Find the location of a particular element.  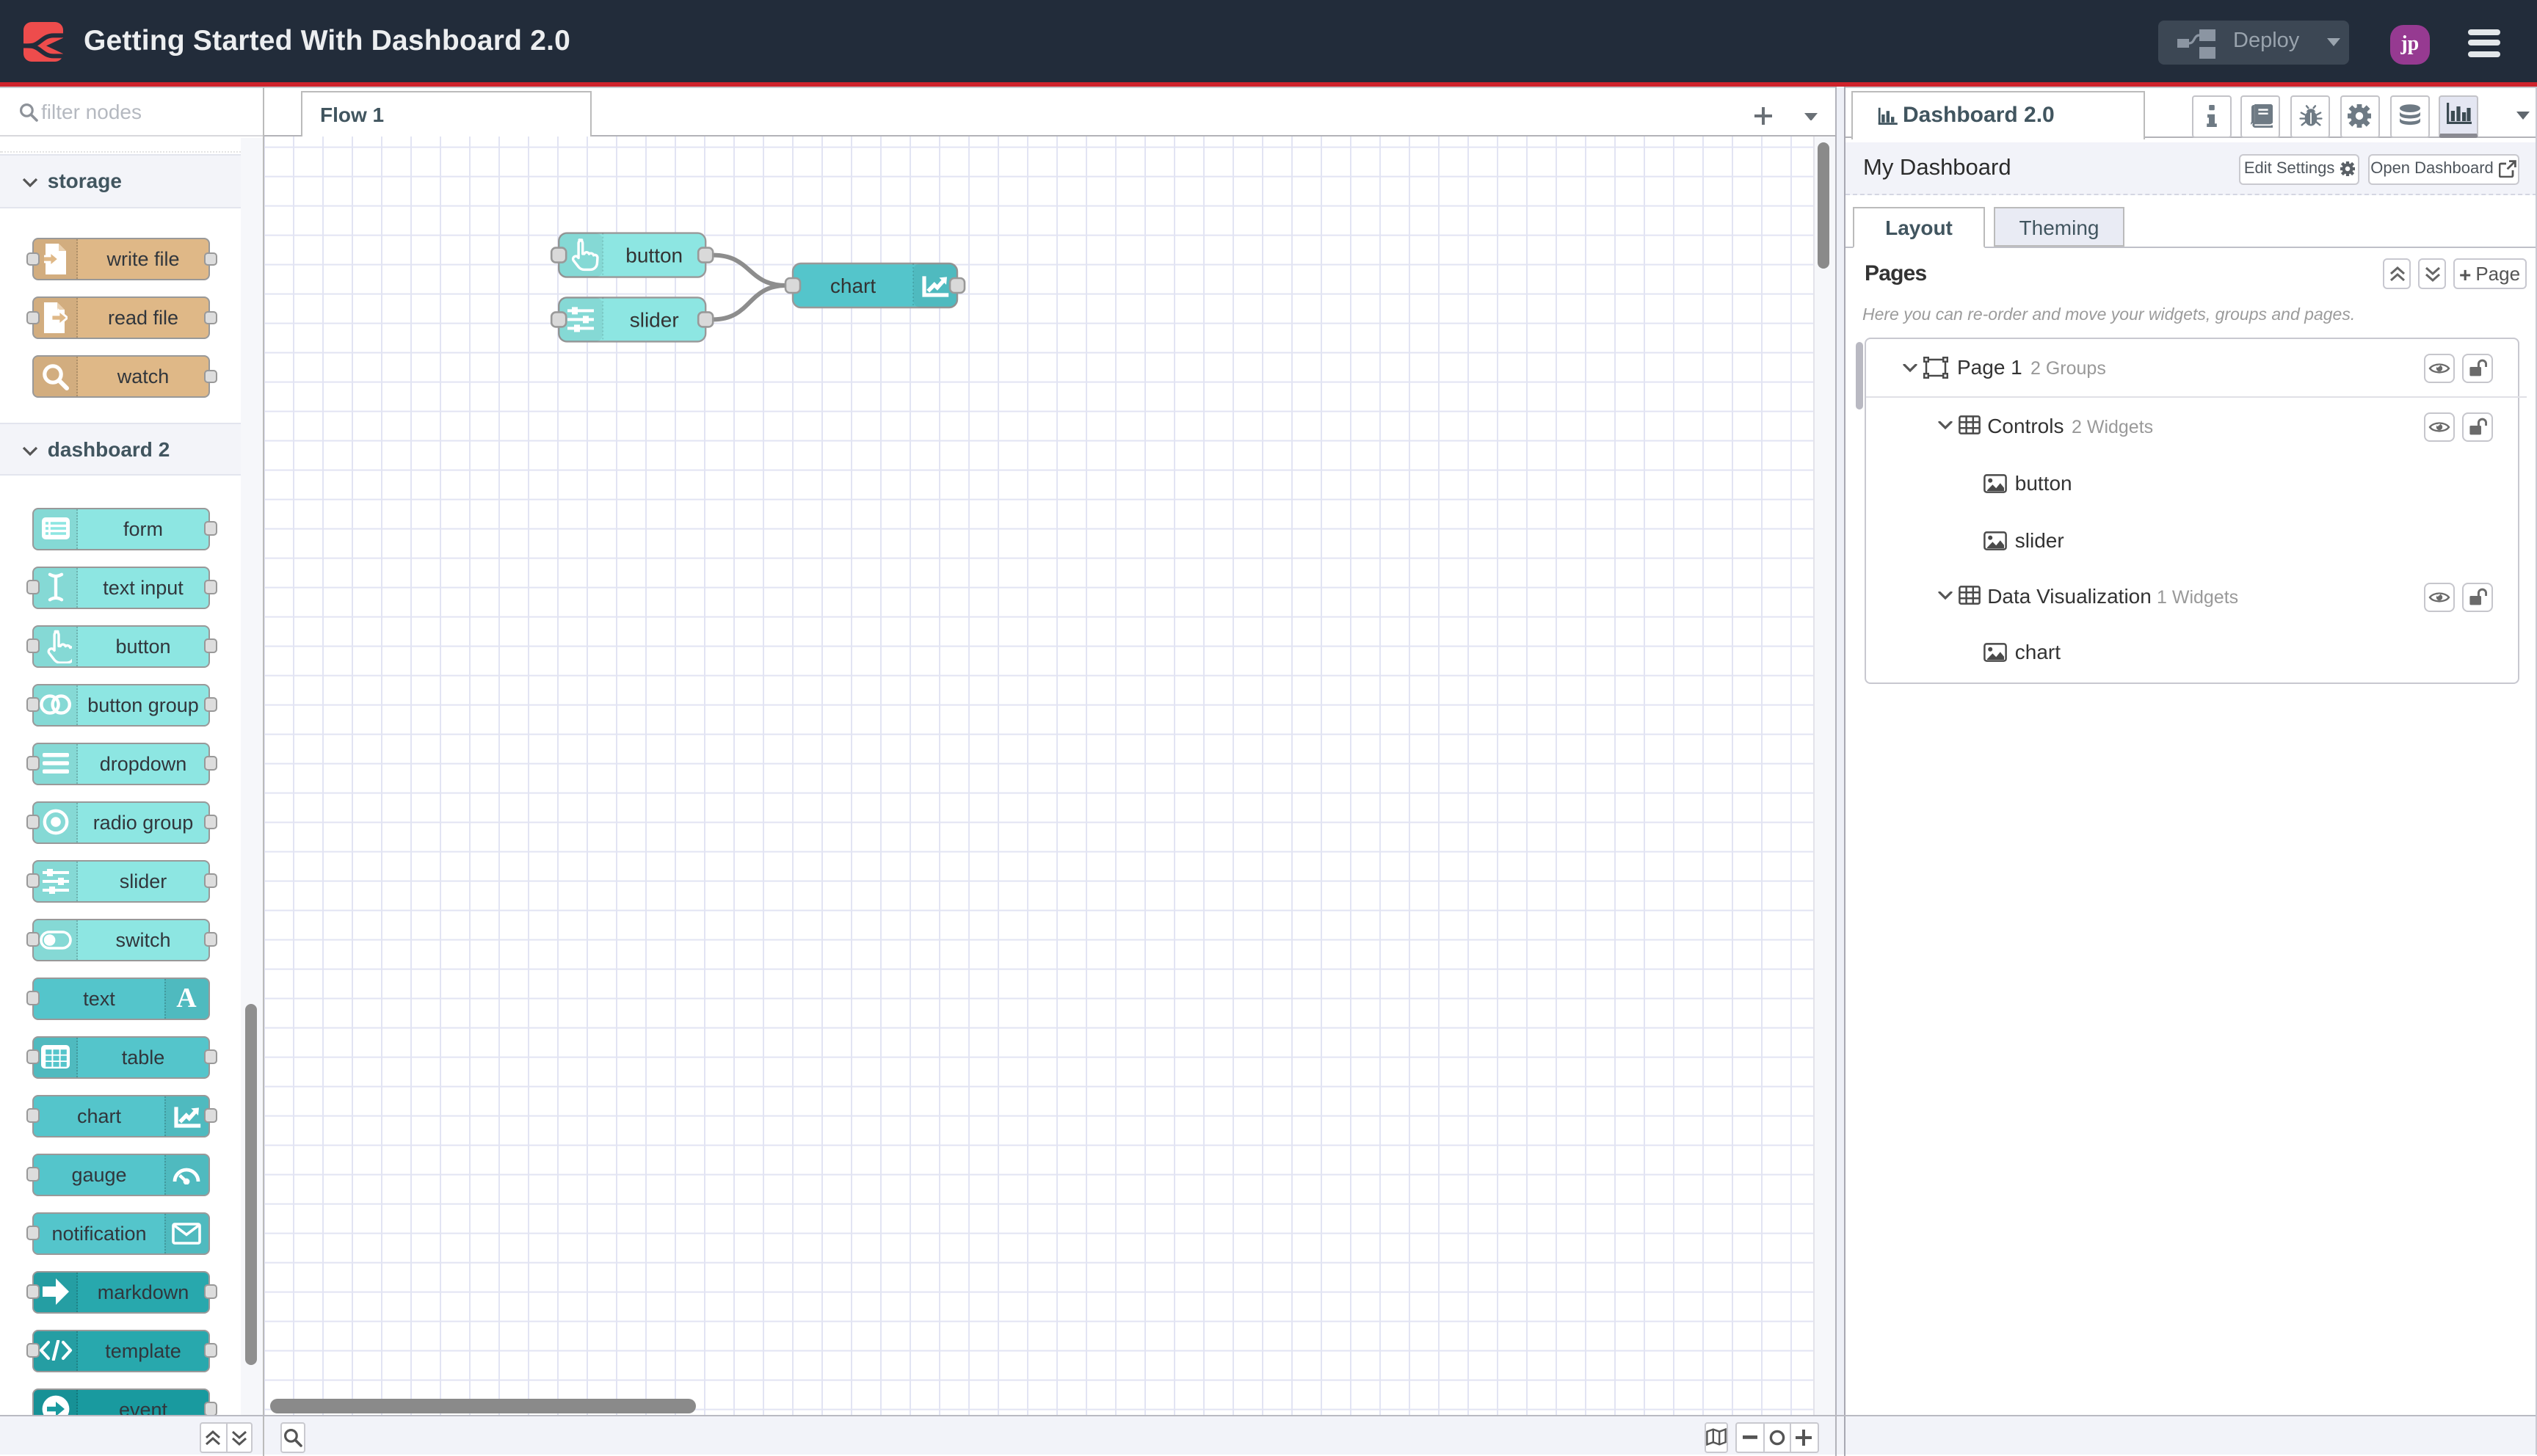

svg-text: A is located at coordinates (186, 998).